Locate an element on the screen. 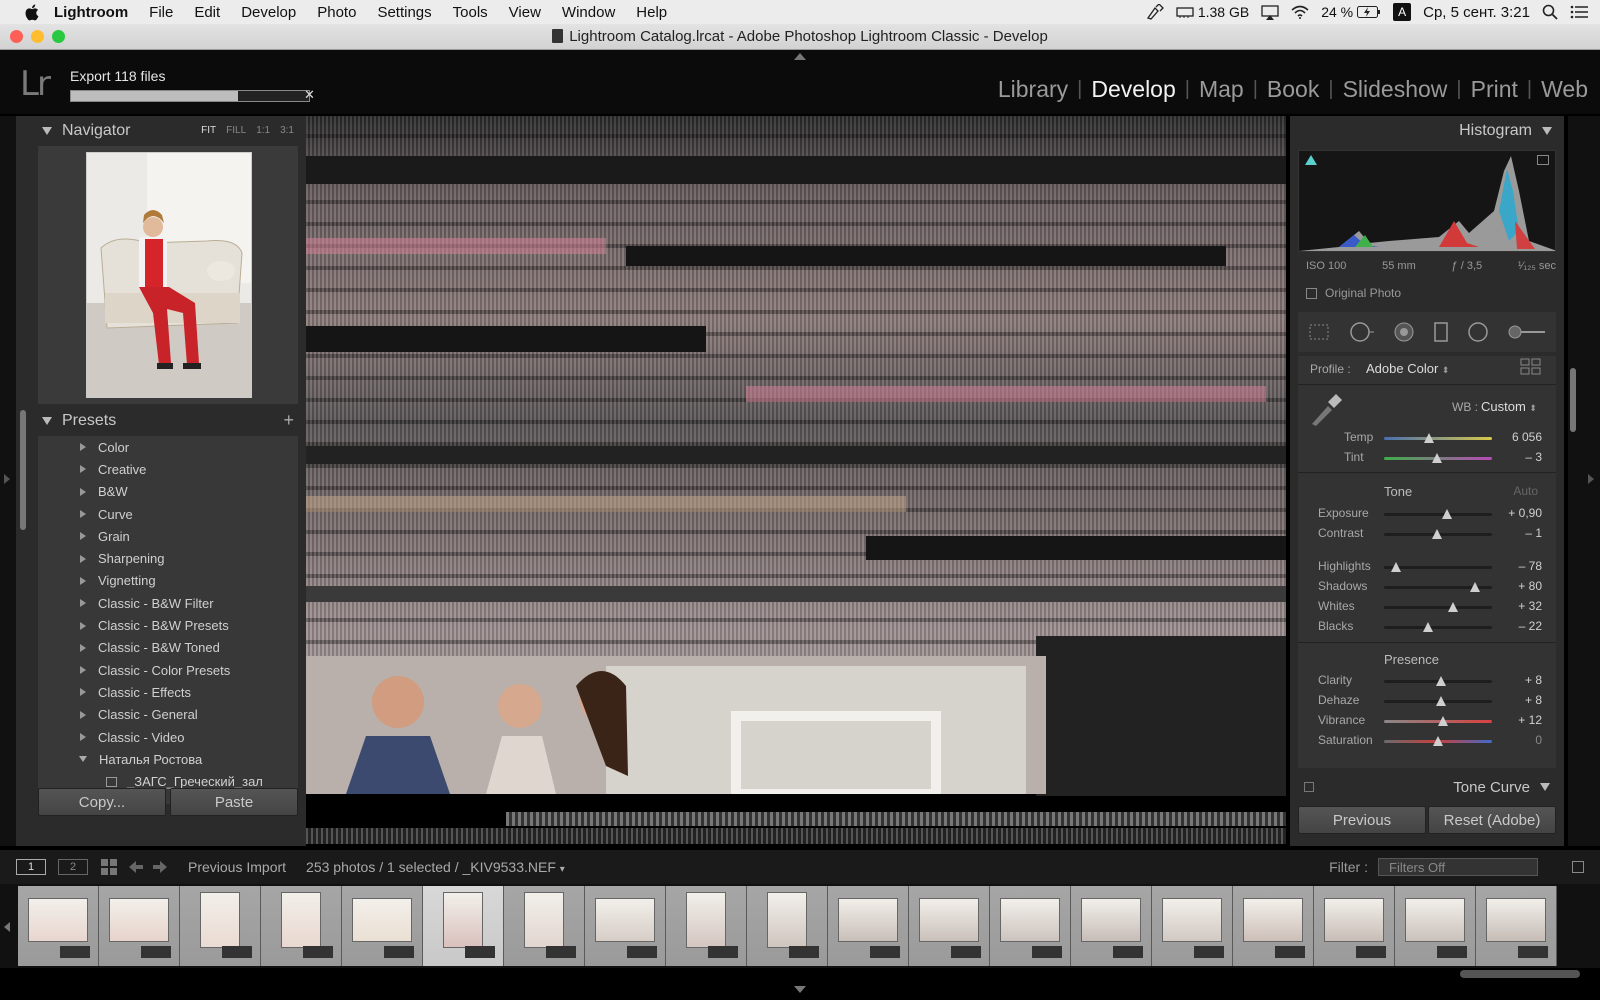 Image resolution: width=1600 pixels, height=1000 pixels. second-window-button: 2 is located at coordinates (73, 867).